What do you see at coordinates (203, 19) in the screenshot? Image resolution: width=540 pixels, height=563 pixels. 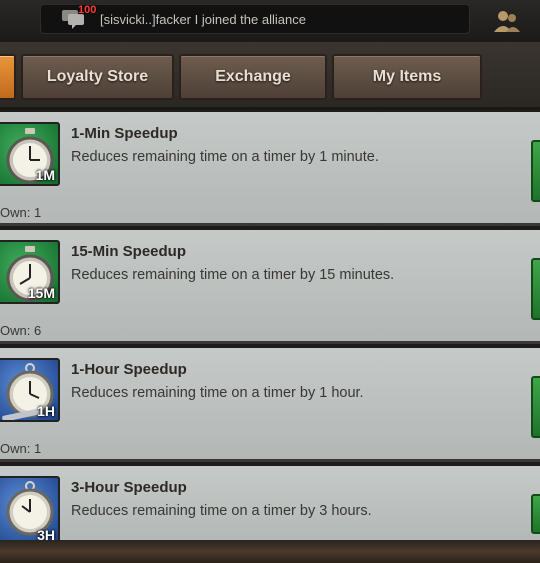 I see `chat-message-text: [sisvicki..]facker I joined the alliance` at bounding box center [203, 19].